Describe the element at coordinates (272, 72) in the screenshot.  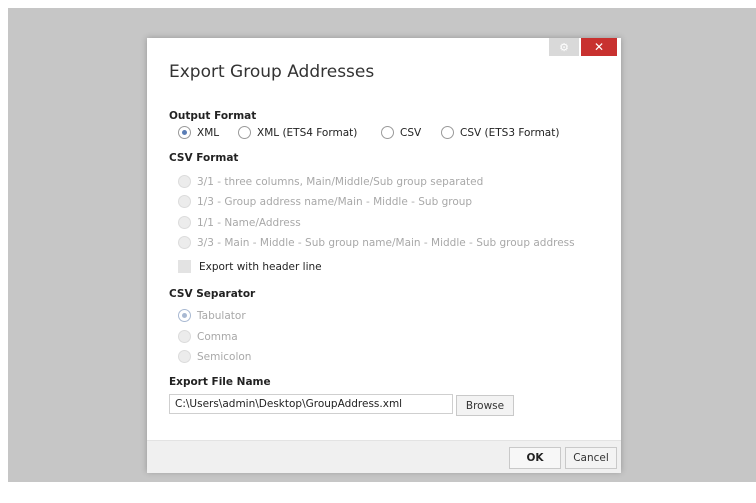
I see `dialog-title: Export Group Addresses` at that location.